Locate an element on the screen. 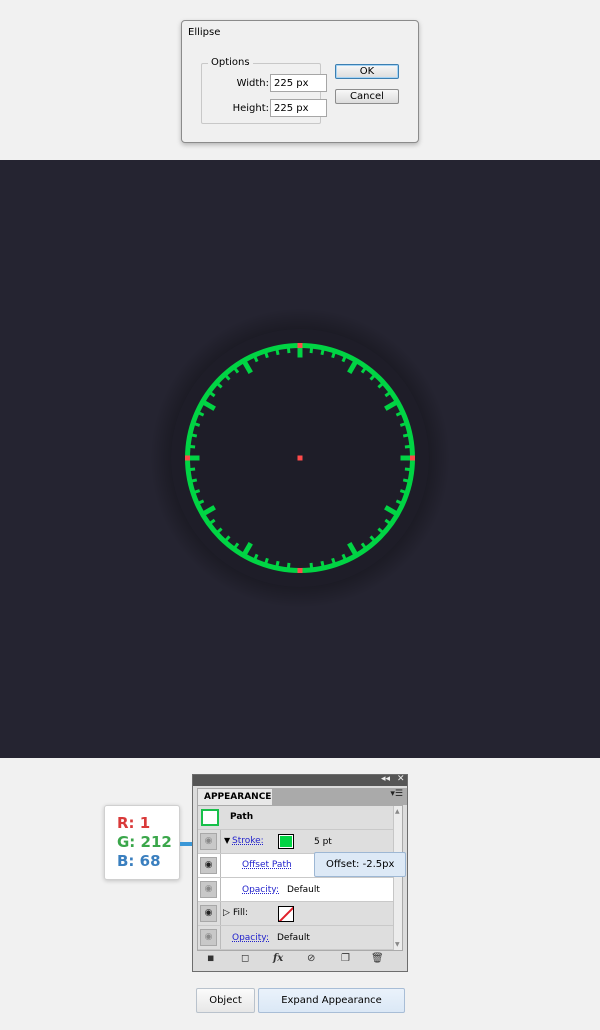  expand-triangle-icon: ▼ is located at coordinates (227, 840).